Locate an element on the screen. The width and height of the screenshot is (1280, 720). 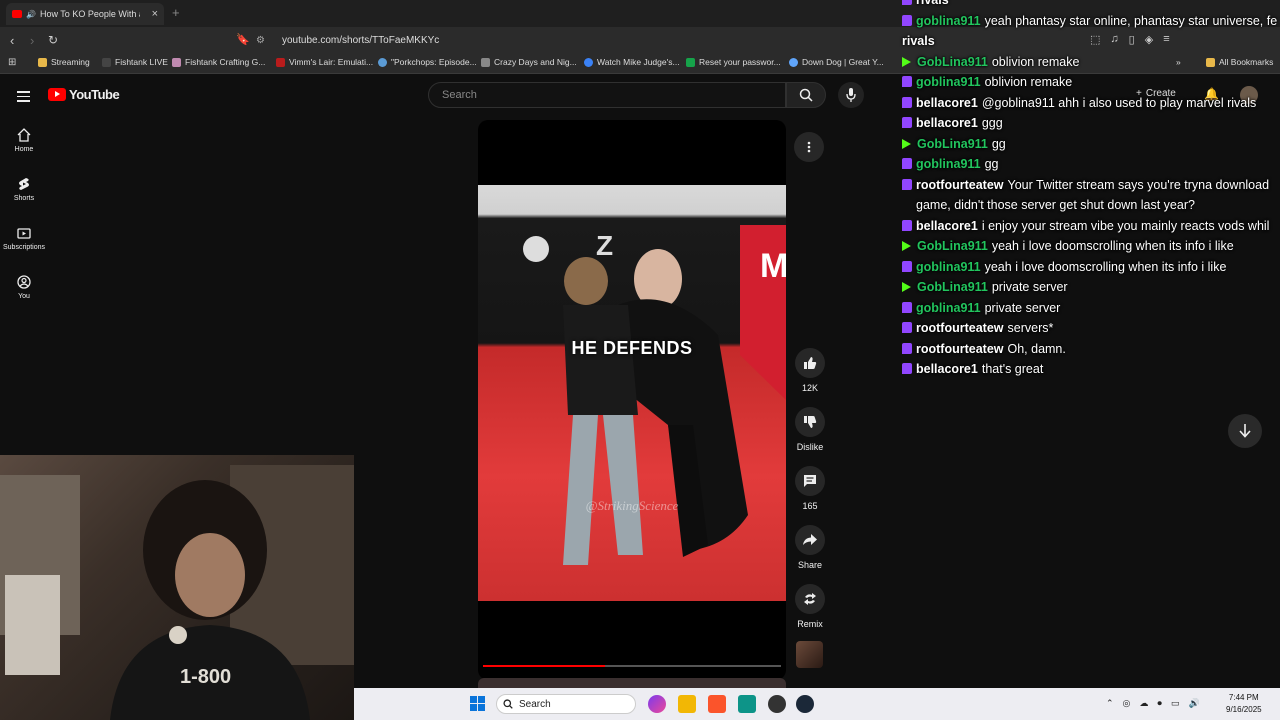
remix-label: Remix is located at coordinates (810, 624).